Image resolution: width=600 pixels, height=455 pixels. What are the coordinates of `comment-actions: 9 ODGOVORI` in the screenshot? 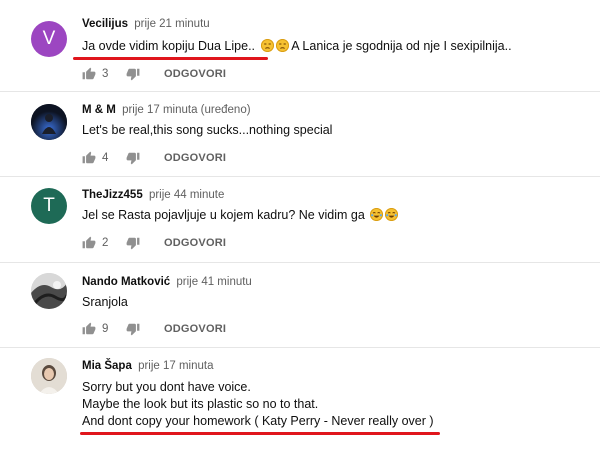 It's located at (154, 329).